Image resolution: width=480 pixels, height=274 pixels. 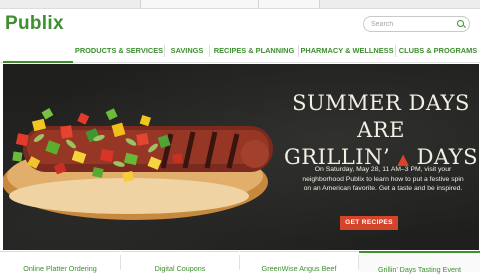 I want to click on nav-green-underline, so click(x=38, y=62).